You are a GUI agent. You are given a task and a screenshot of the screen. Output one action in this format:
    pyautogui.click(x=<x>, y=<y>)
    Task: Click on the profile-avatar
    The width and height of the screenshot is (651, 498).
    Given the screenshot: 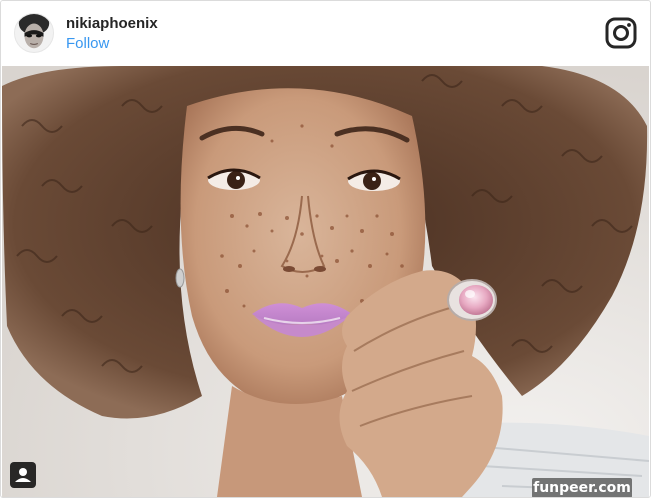 What is the action you would take?
    pyautogui.click(x=34, y=33)
    